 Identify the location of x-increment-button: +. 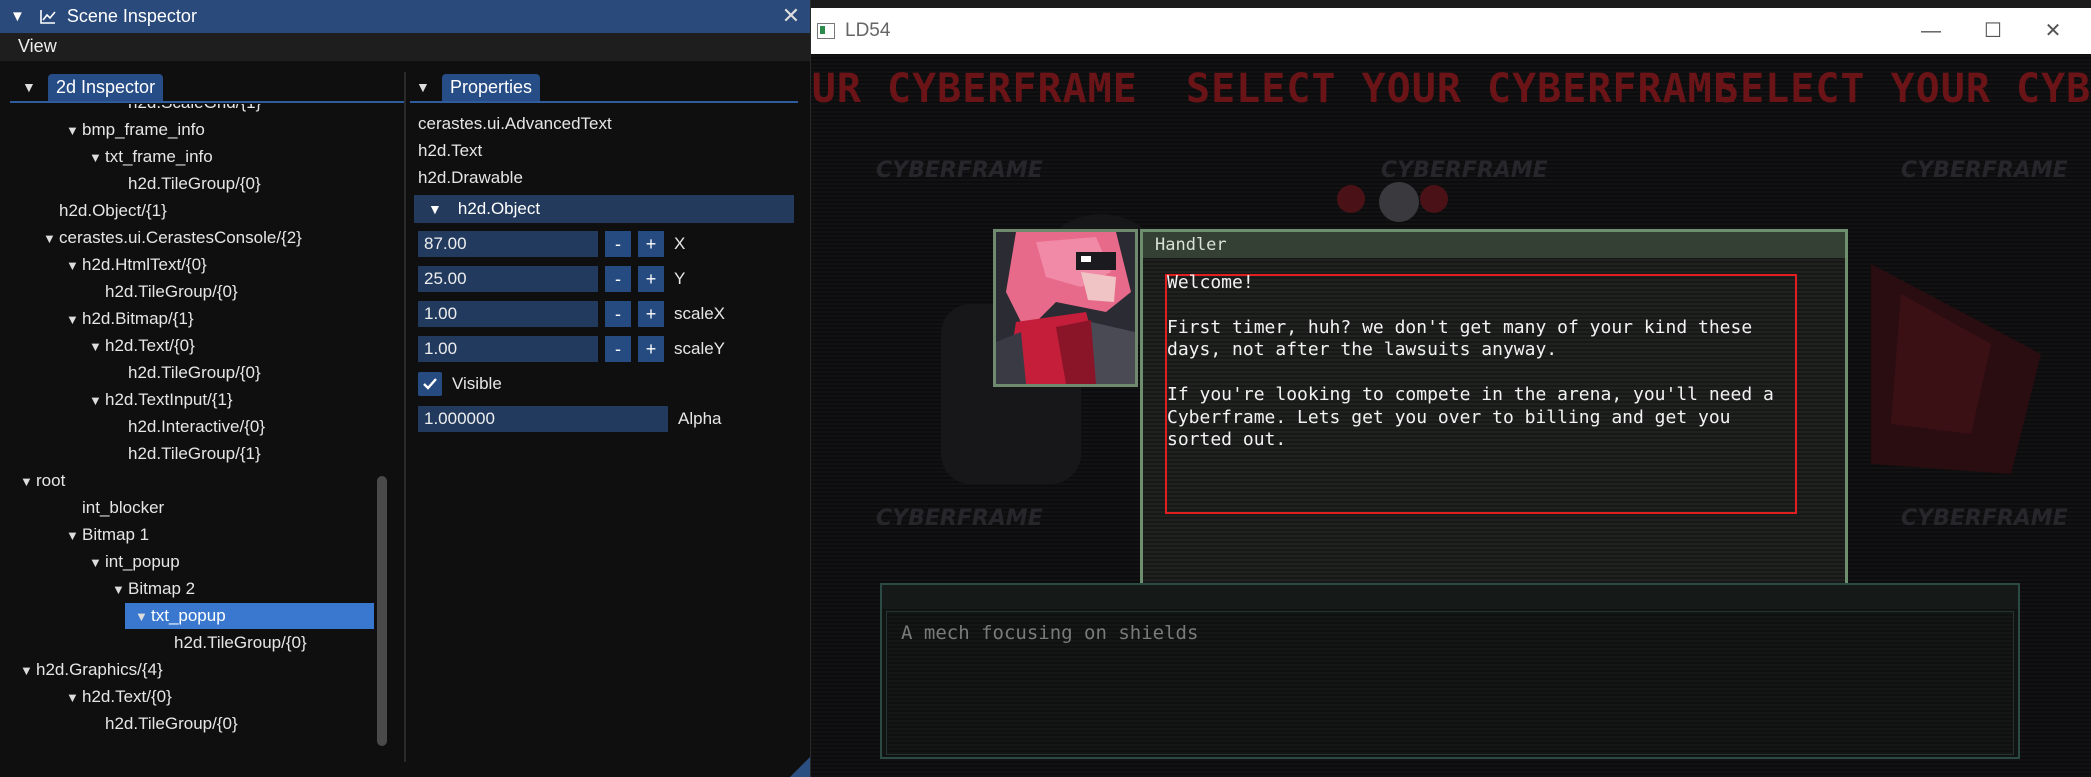
(651, 244).